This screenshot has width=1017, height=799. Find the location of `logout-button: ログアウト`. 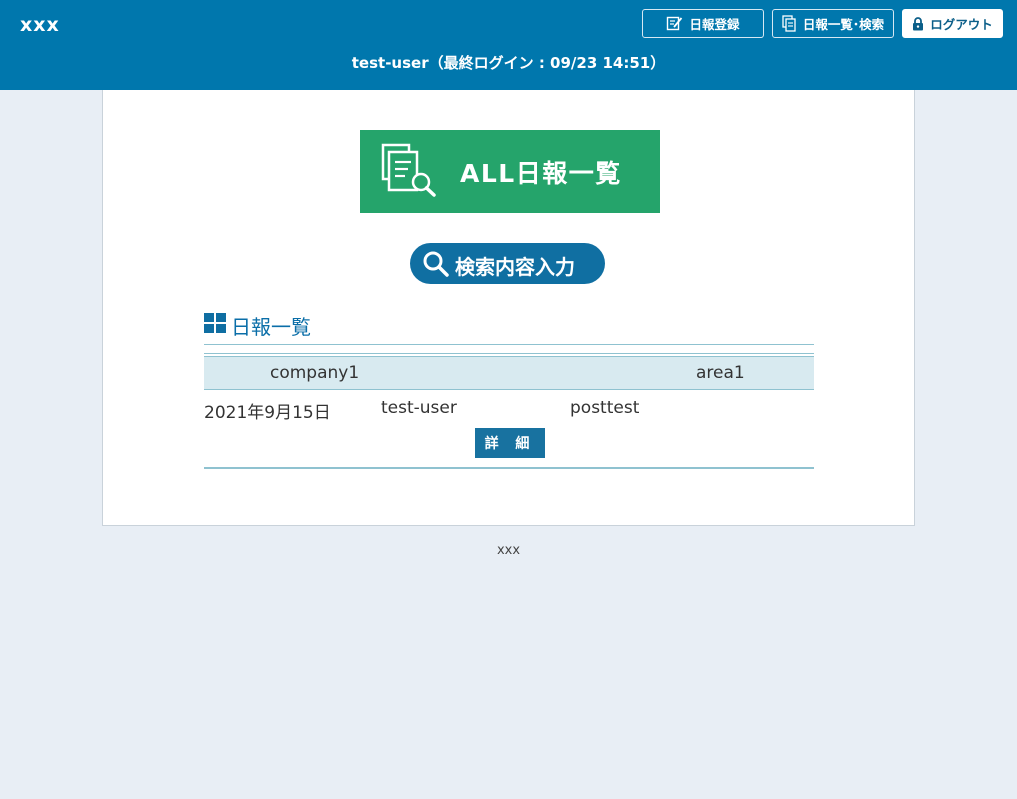

logout-button: ログアウト is located at coordinates (952, 23).